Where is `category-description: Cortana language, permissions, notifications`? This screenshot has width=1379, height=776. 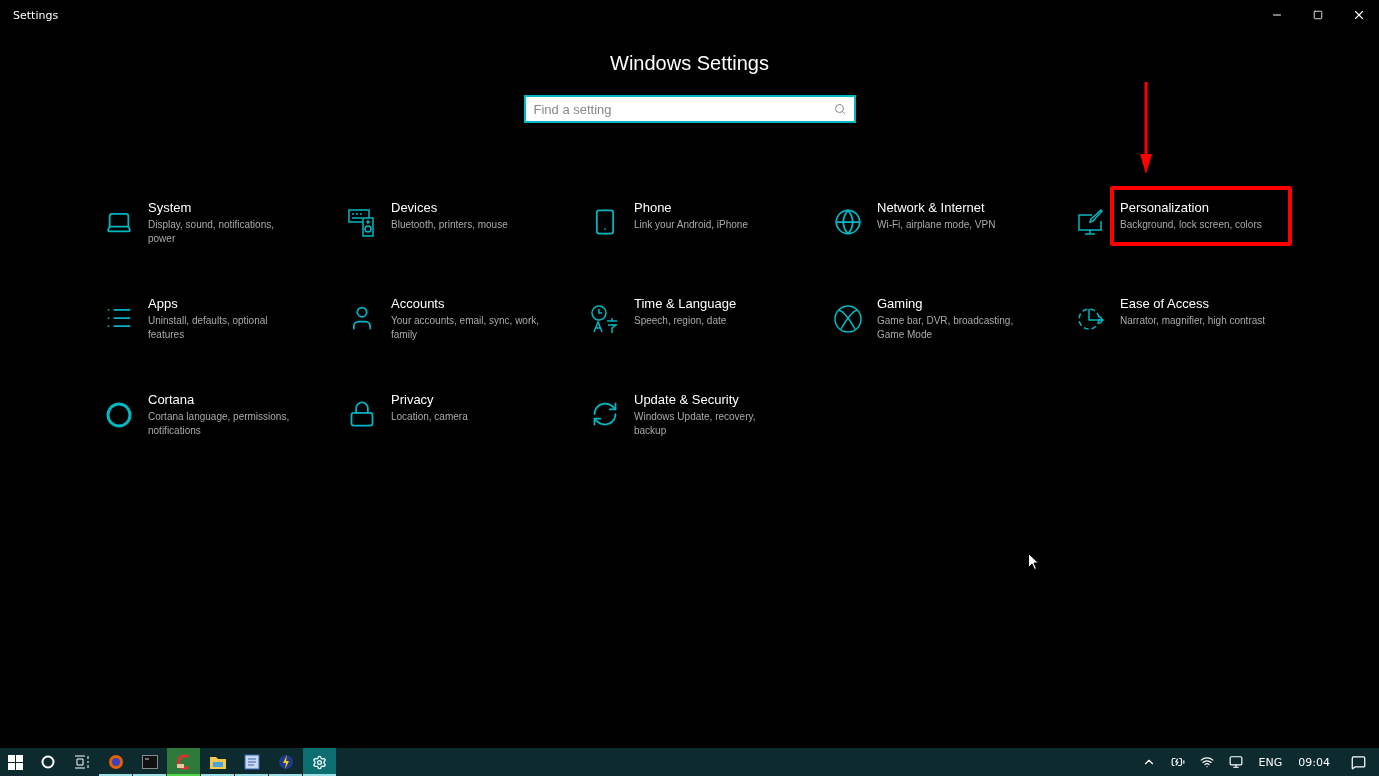
category-description: Cortana language, permissions, notifications is located at coordinates (219, 424).